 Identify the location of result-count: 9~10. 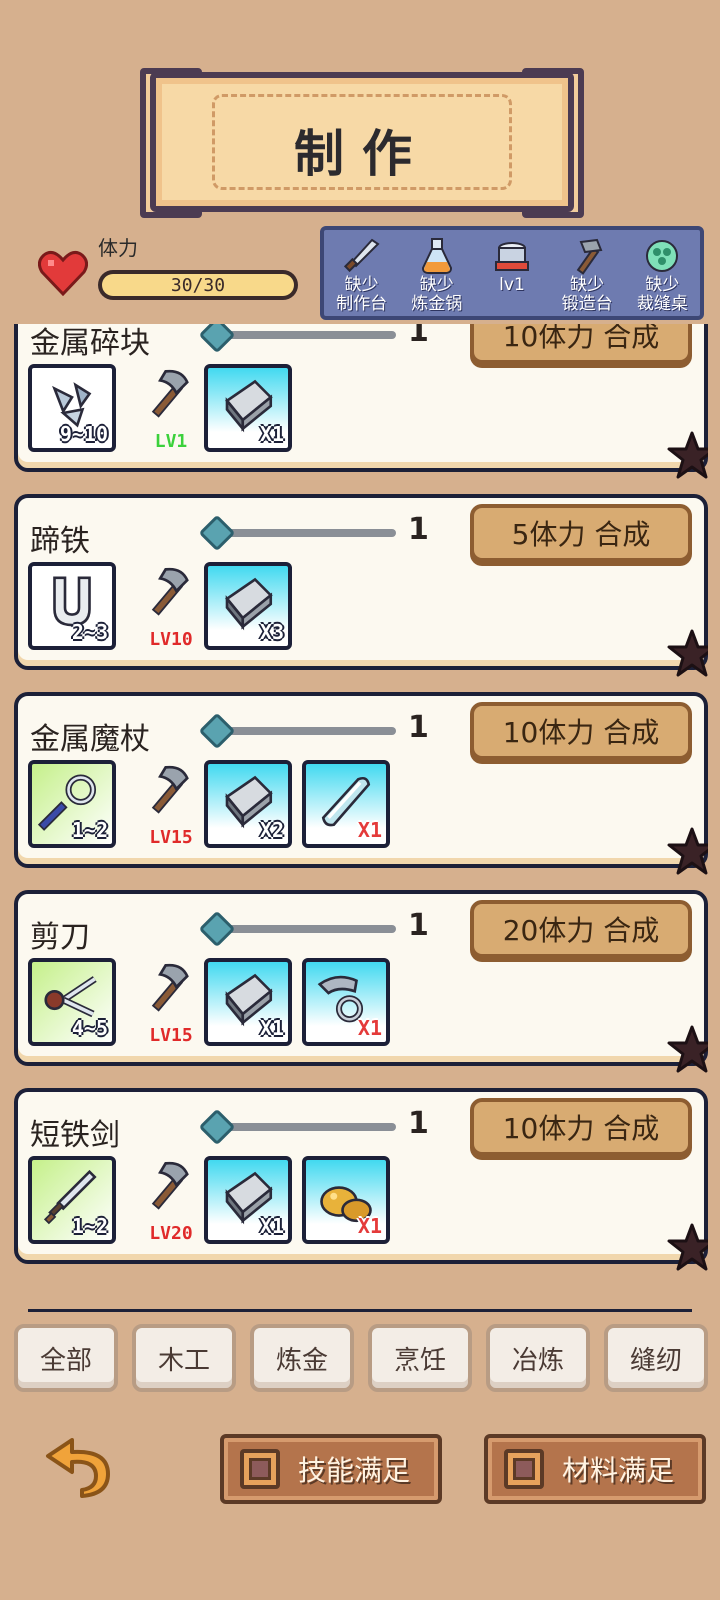
(83, 434).